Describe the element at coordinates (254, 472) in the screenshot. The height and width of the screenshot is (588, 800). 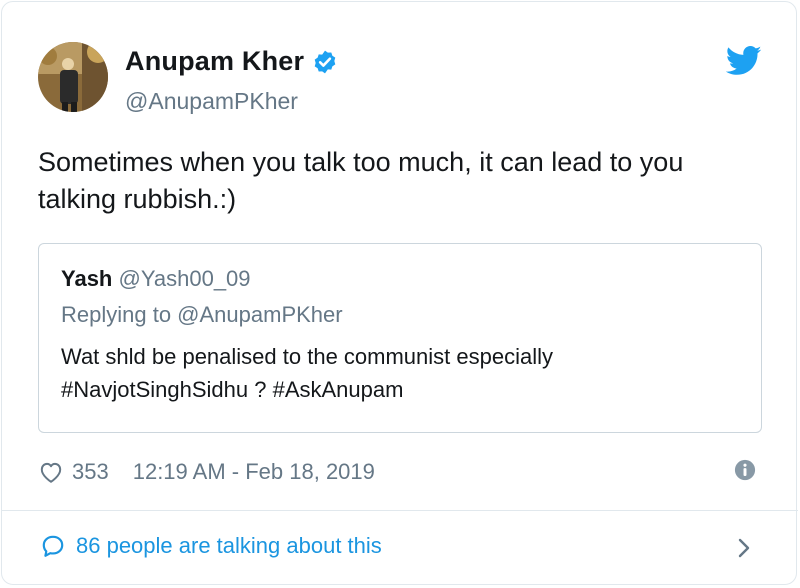
I see `tweet-timestamp: 12:19 AM - Feb 18, 2019` at that location.